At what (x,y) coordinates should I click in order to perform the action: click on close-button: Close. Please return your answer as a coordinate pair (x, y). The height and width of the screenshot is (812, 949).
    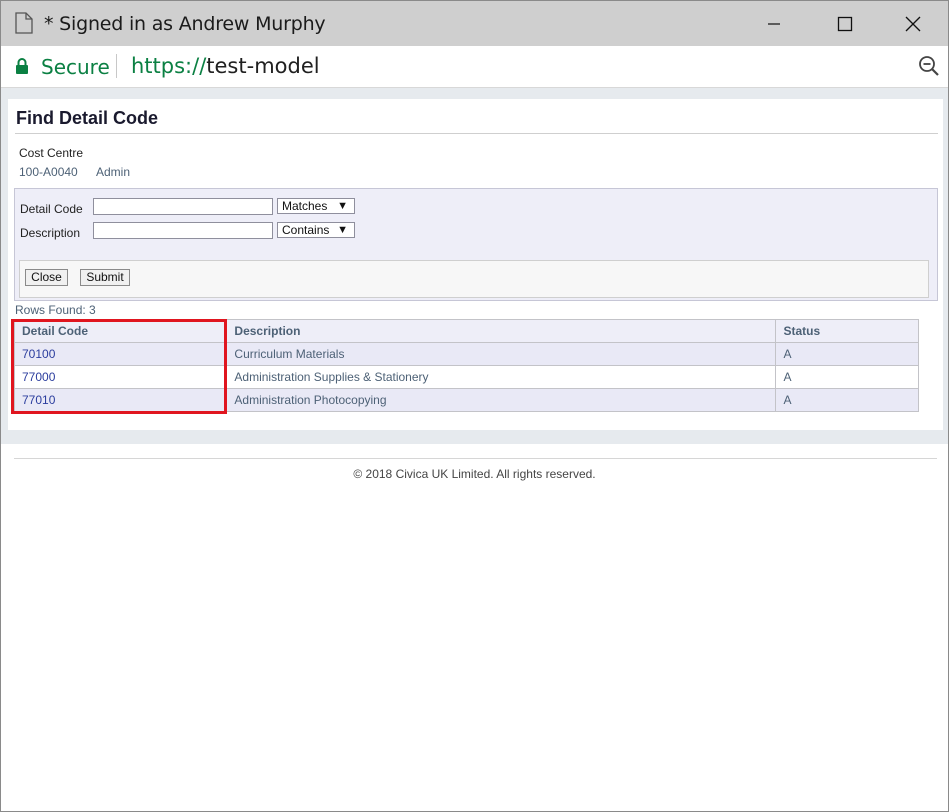
    Looking at the image, I should click on (46, 277).